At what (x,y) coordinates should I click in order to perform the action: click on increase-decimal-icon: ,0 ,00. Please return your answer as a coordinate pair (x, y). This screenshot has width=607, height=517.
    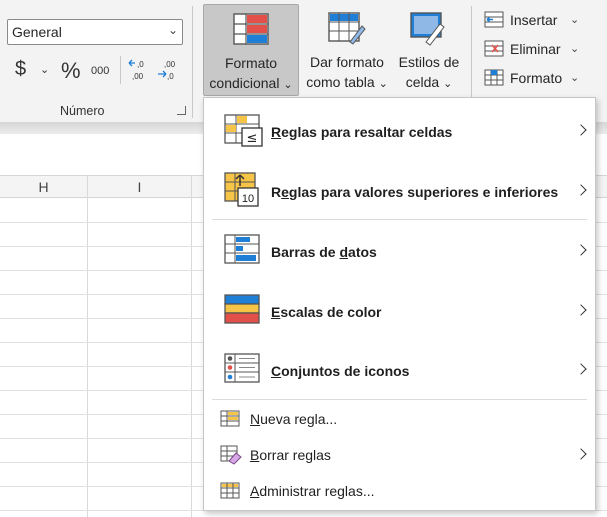
    Looking at the image, I should click on (139, 70).